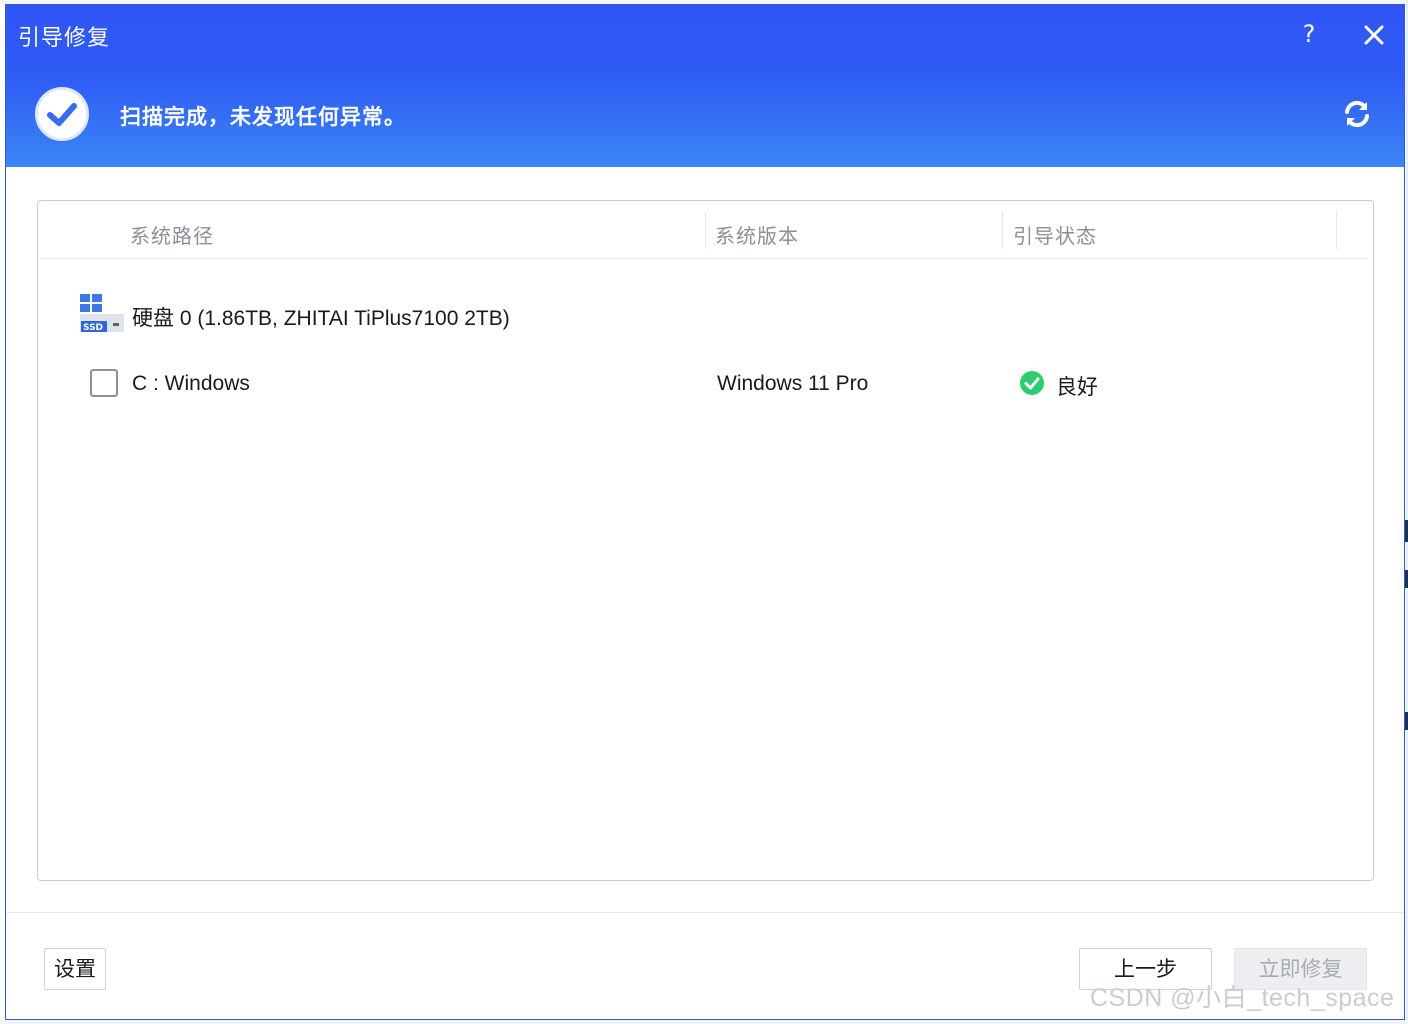 The width and height of the screenshot is (1408, 1024). I want to click on column-header-boot-status: 引导状态, so click(1055, 234).